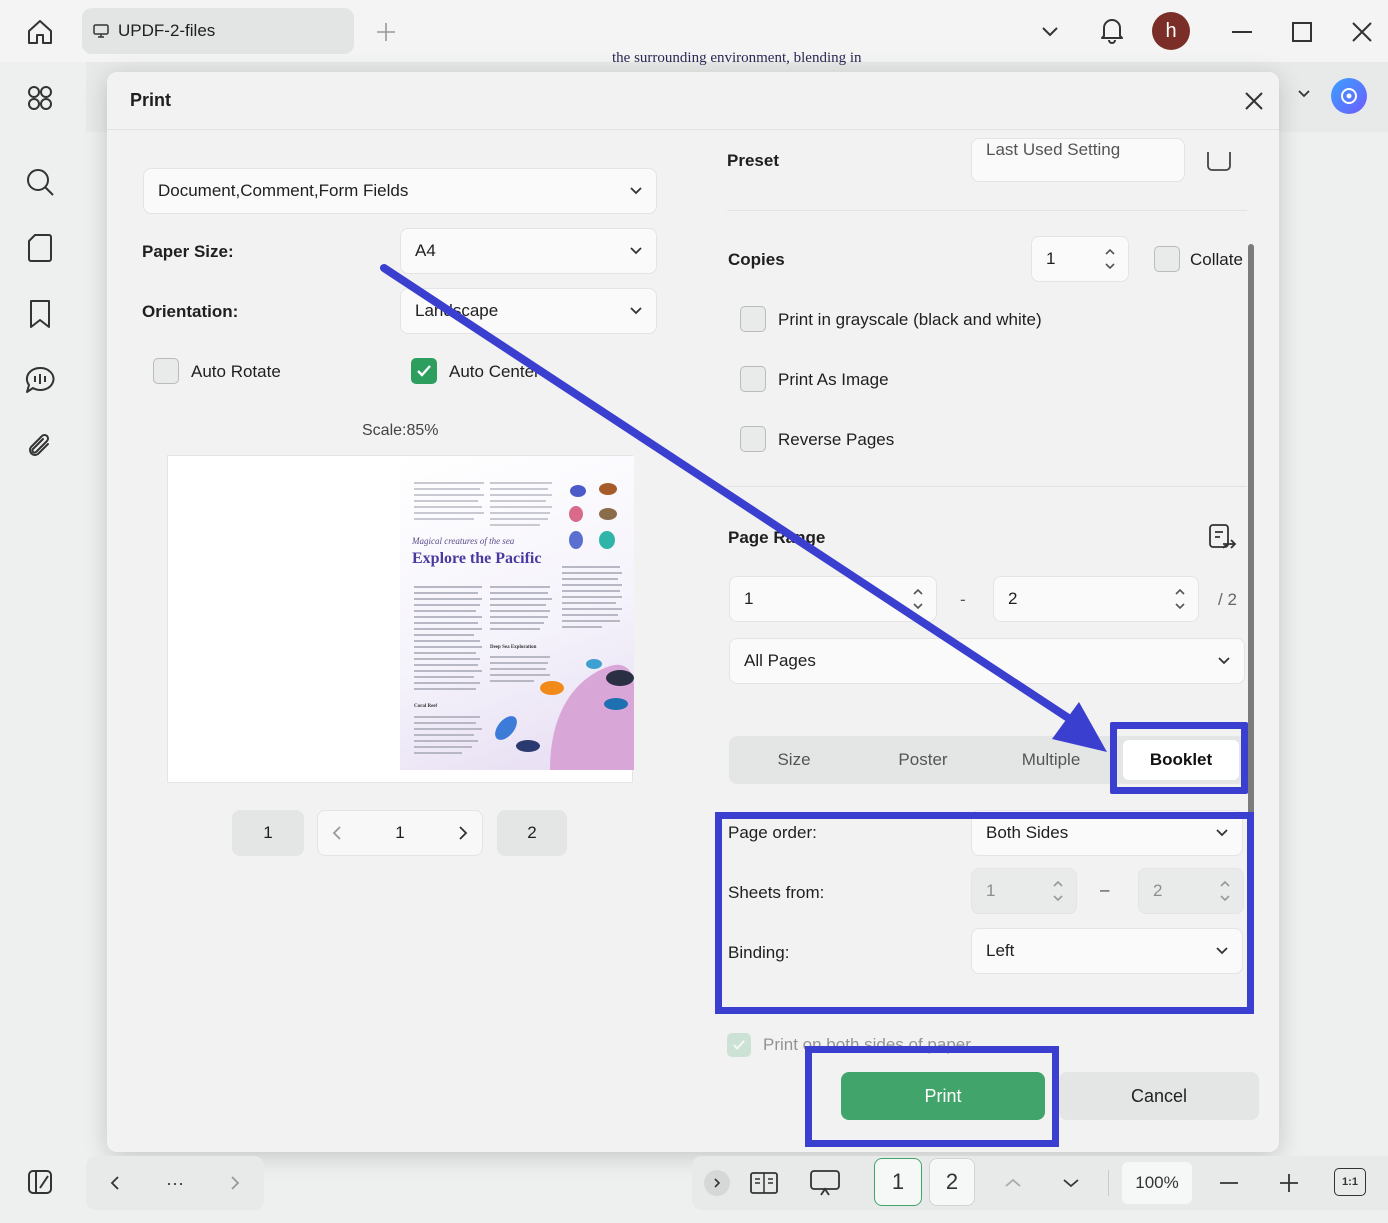  What do you see at coordinates (1304, 94) in the screenshot?
I see `toolbar-dropdown-chevron-icon` at bounding box center [1304, 94].